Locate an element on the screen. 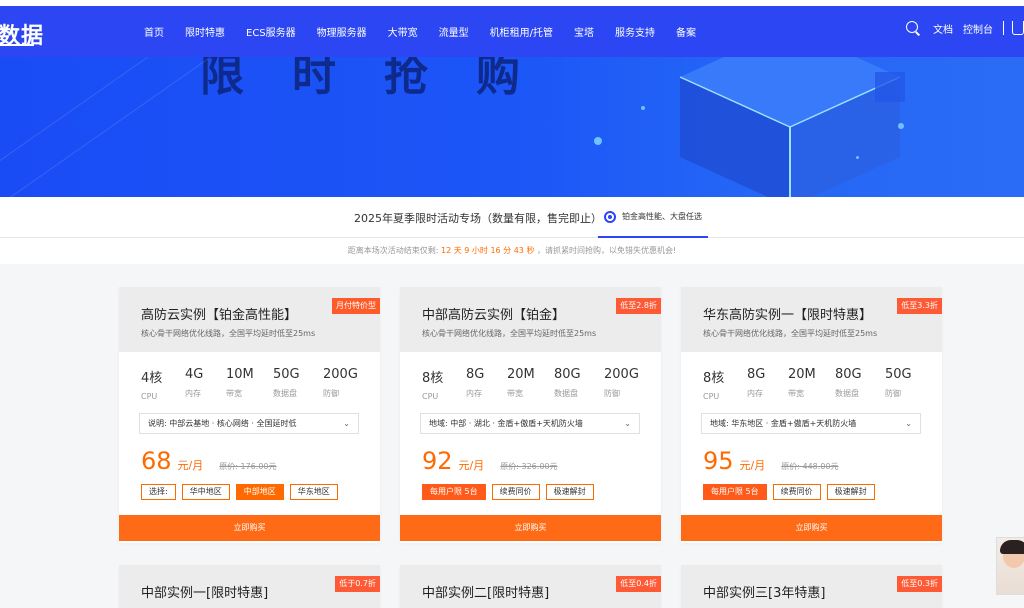 The height and width of the screenshot is (608, 1024). cart-icon is located at coordinates (1018, 28).